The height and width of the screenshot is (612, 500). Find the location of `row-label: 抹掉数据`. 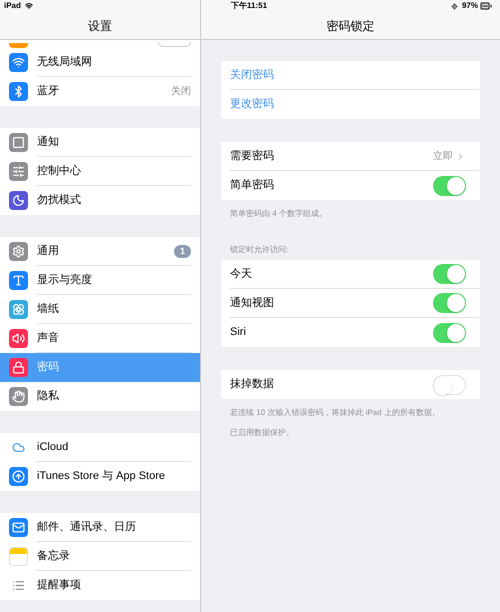

row-label: 抹掉数据 is located at coordinates (252, 384).